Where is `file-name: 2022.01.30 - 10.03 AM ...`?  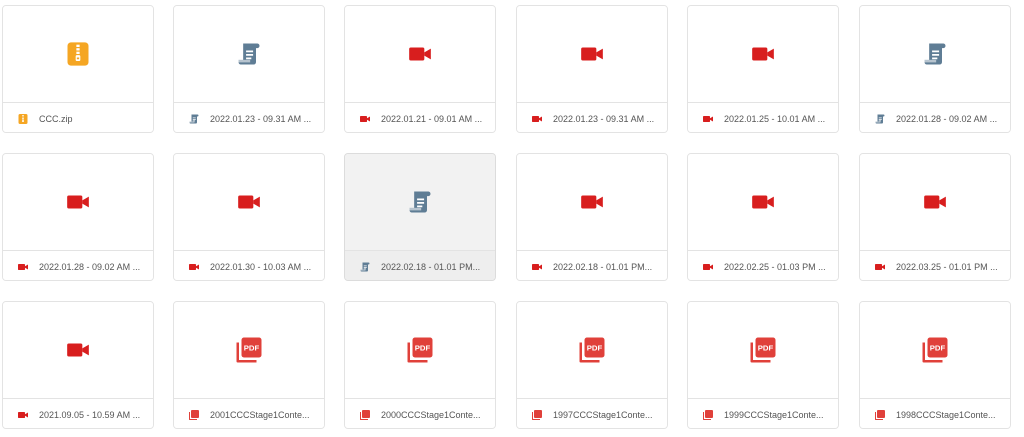
file-name: 2022.01.30 - 10.03 AM ... is located at coordinates (261, 266).